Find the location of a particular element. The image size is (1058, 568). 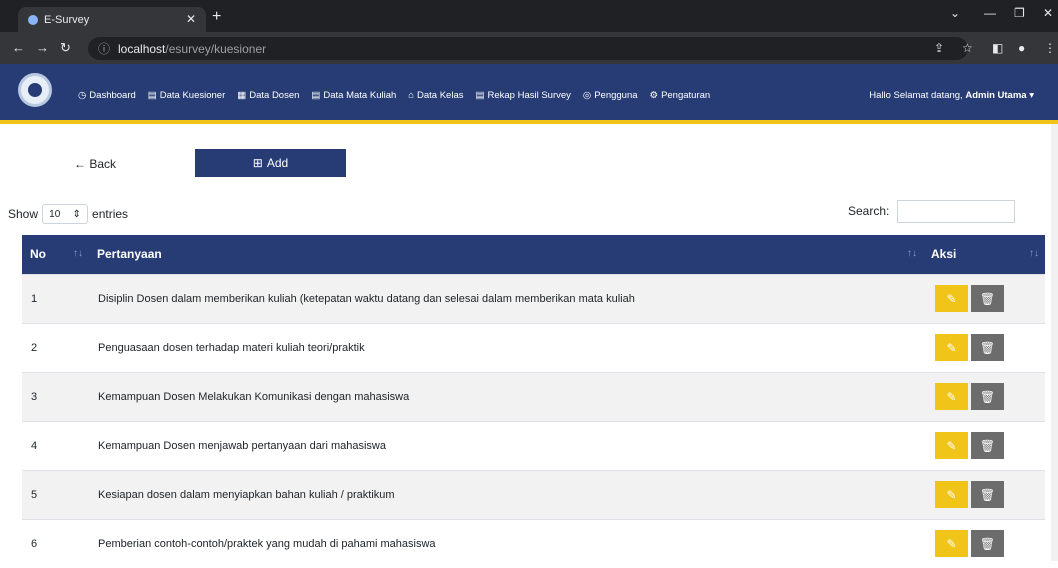

browser-tabstrip: E-Survey ✕ + ⌄ — ❐ ✕ is located at coordinates (529, 16).